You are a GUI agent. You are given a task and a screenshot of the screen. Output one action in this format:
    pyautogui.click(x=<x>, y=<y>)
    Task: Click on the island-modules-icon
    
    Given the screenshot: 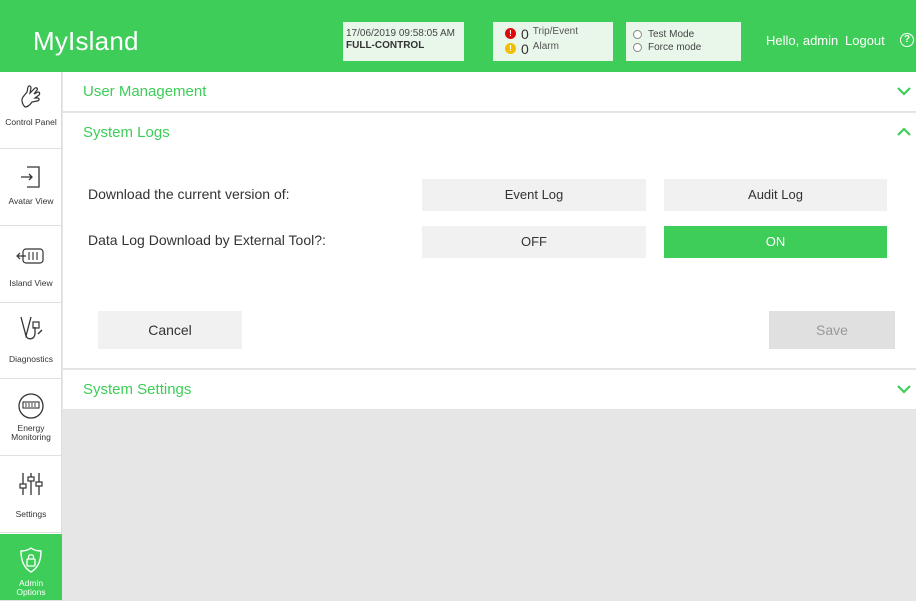 What is the action you would take?
    pyautogui.click(x=30, y=256)
    